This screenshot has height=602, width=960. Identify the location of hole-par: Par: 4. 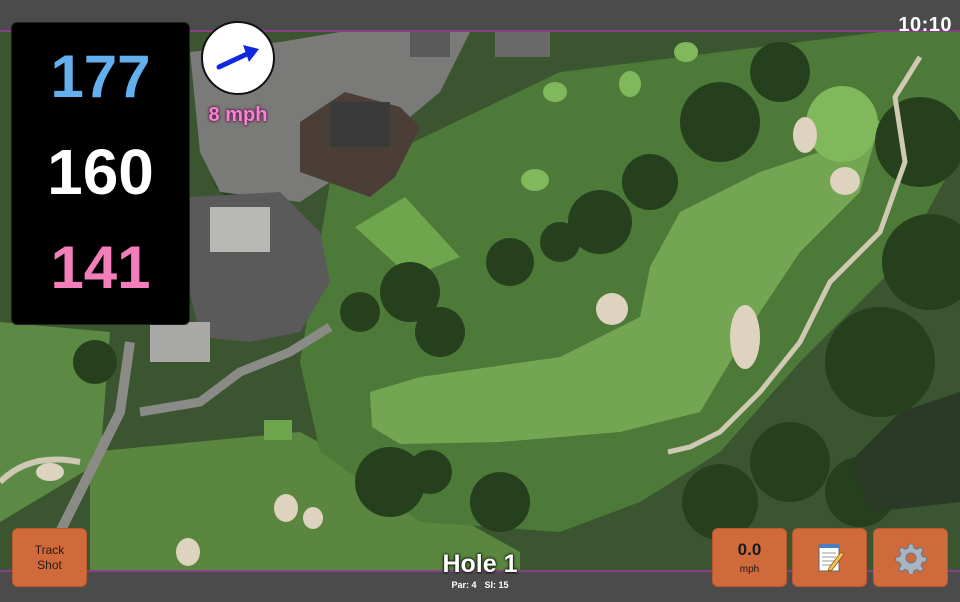
(464, 585).